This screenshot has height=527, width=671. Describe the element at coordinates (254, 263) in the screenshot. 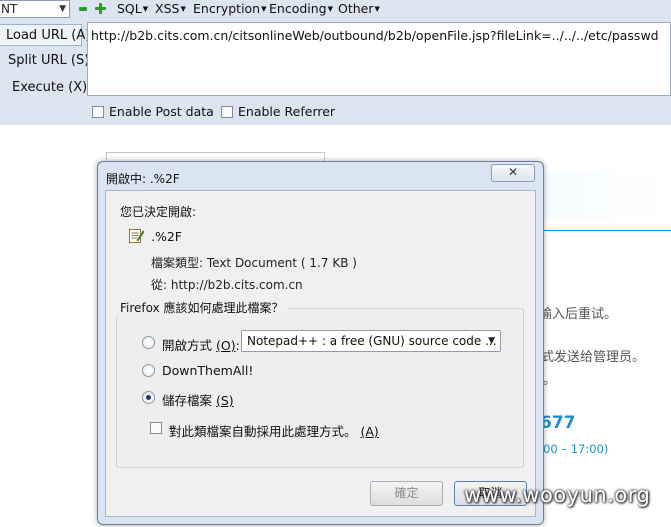

I see `file-type: 檔案類型: Text Document ( 1.7 KB )` at that location.